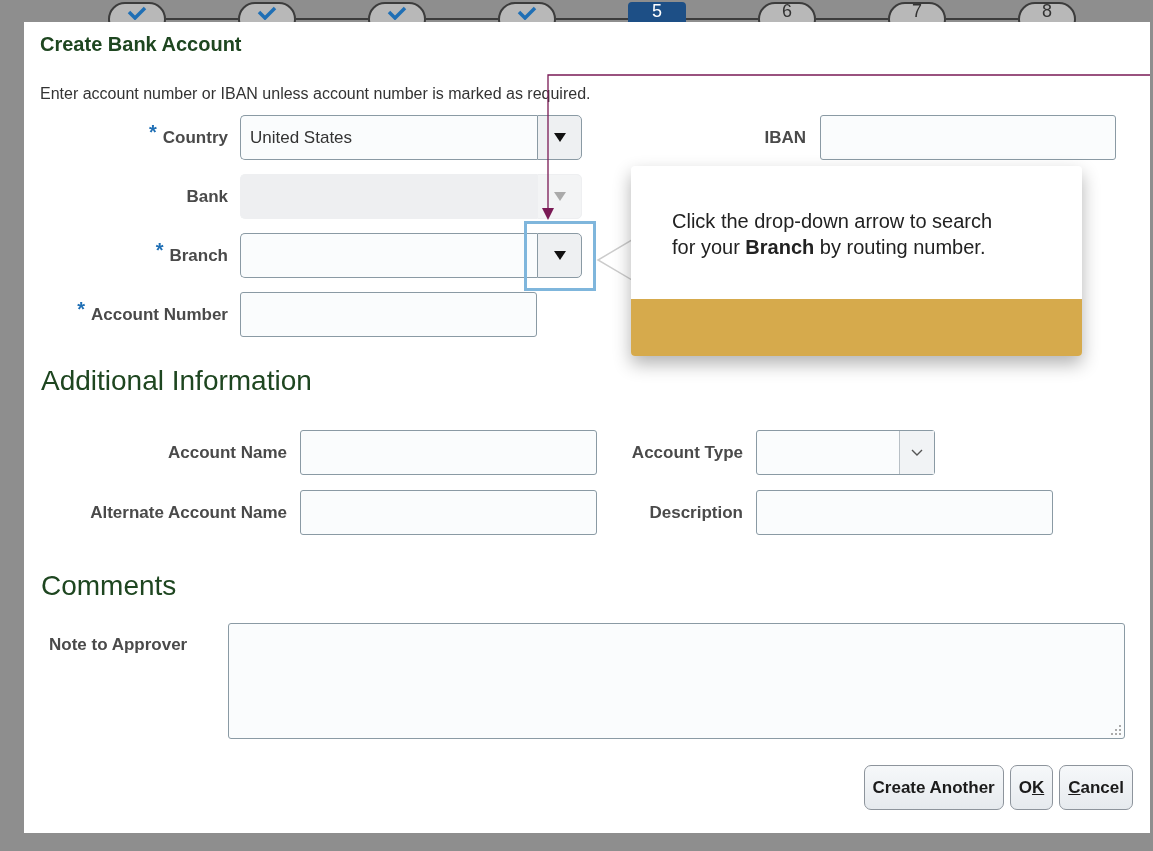 This screenshot has height=851, width=1153. What do you see at coordinates (118, 645) in the screenshot?
I see `field-label: Note to Approver` at bounding box center [118, 645].